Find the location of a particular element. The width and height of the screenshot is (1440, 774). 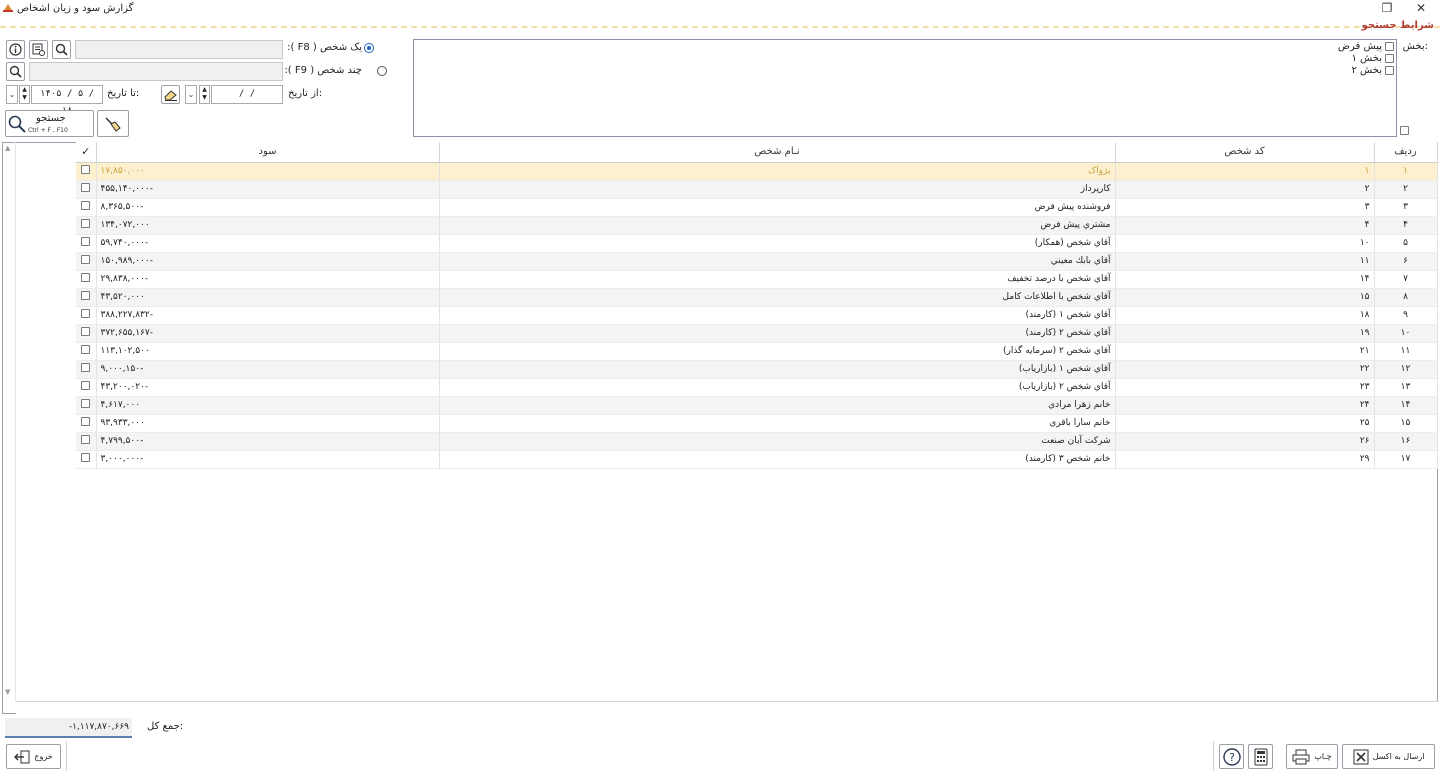

profit-cell: -۴۵۵,۱۴۰,۰۰۰ is located at coordinates (268, 189).